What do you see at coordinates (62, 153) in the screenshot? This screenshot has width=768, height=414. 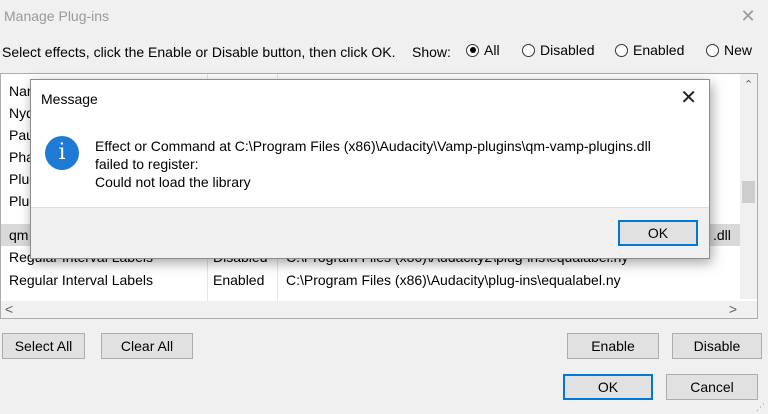 I see `info-icon: i` at bounding box center [62, 153].